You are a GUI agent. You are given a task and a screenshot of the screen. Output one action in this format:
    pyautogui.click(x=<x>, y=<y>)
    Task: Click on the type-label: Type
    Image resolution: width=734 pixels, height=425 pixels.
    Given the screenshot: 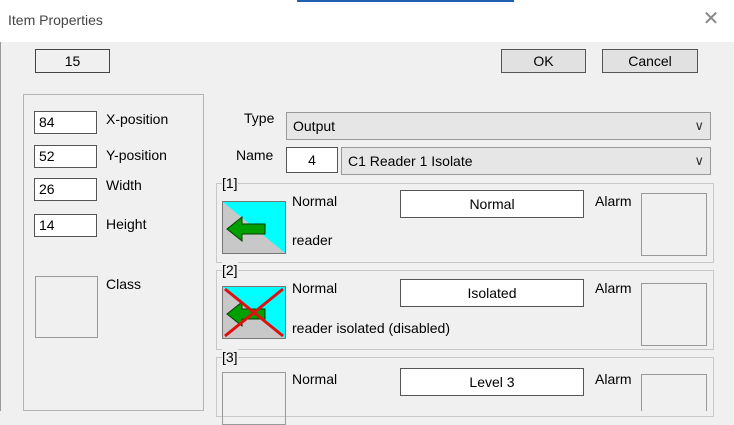 What is the action you would take?
    pyautogui.click(x=259, y=118)
    